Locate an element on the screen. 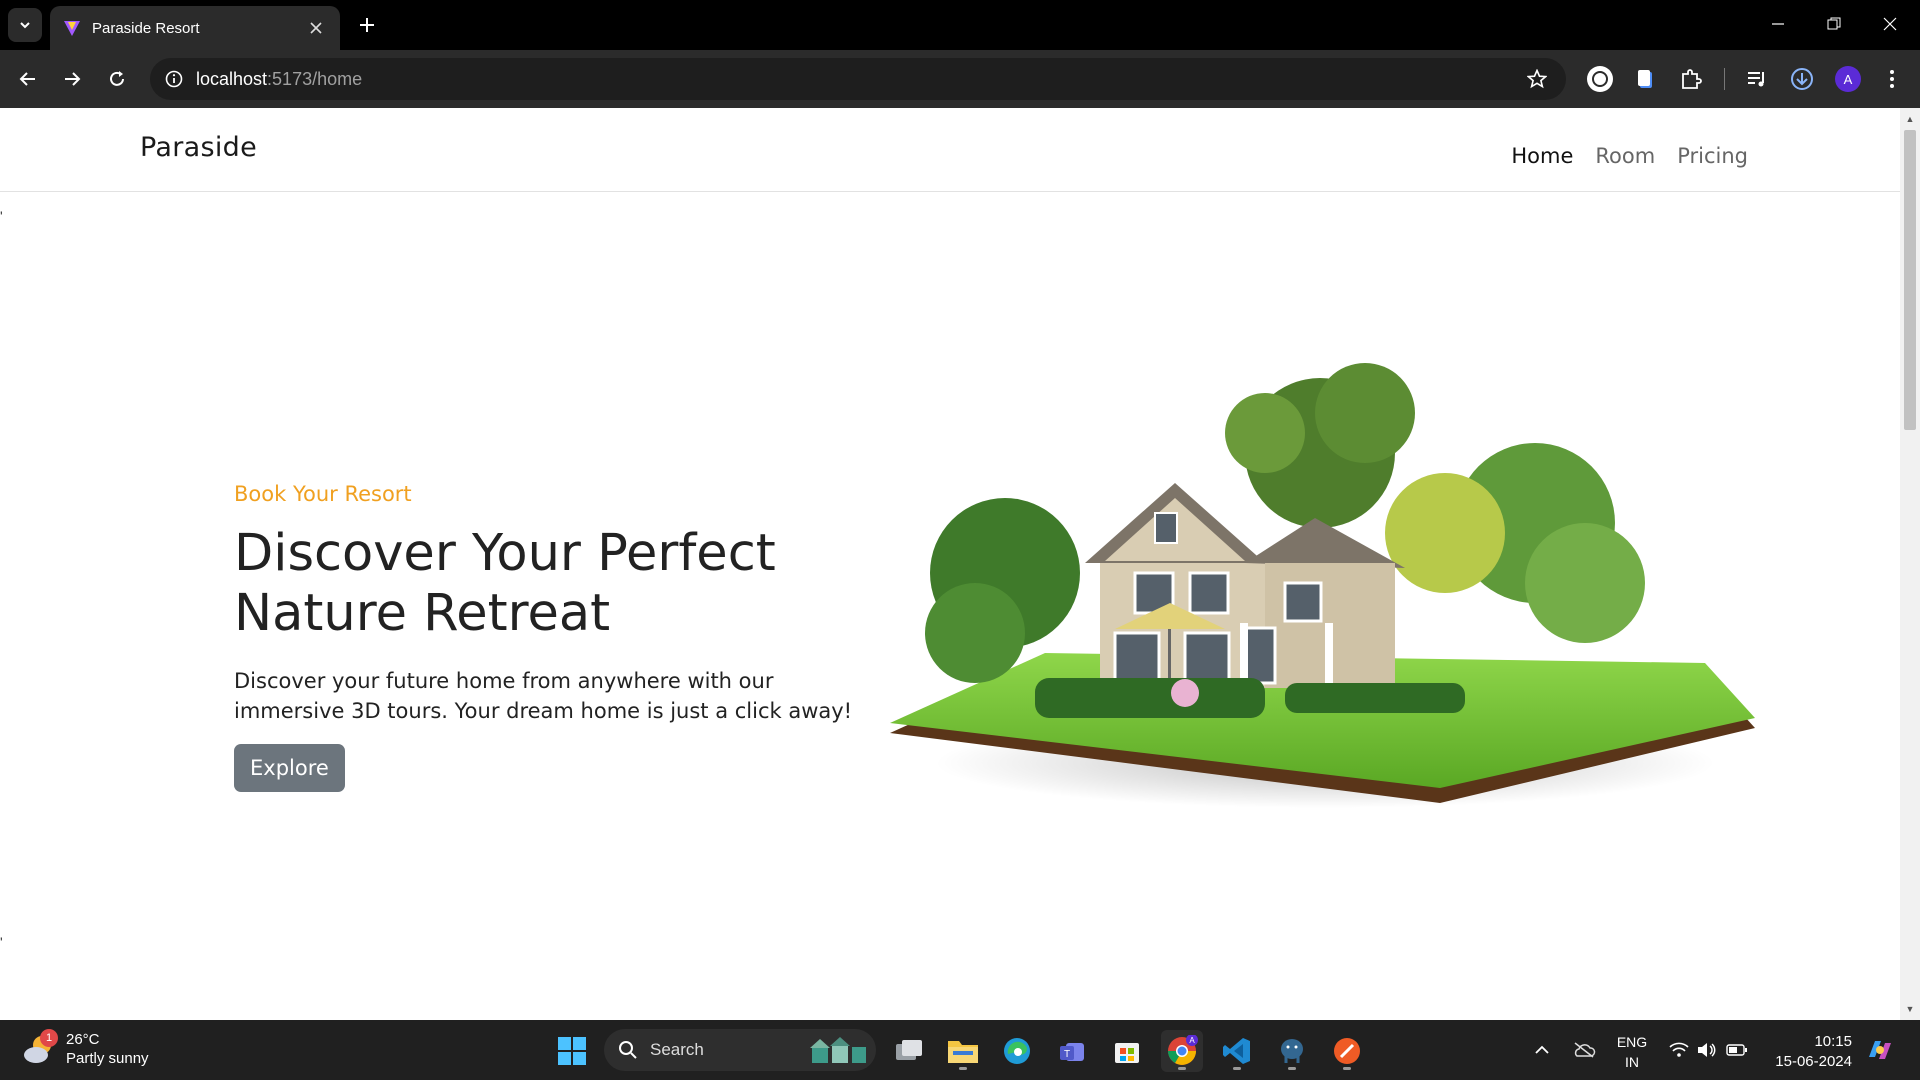  battery-icon is located at coordinates (1737, 1050).